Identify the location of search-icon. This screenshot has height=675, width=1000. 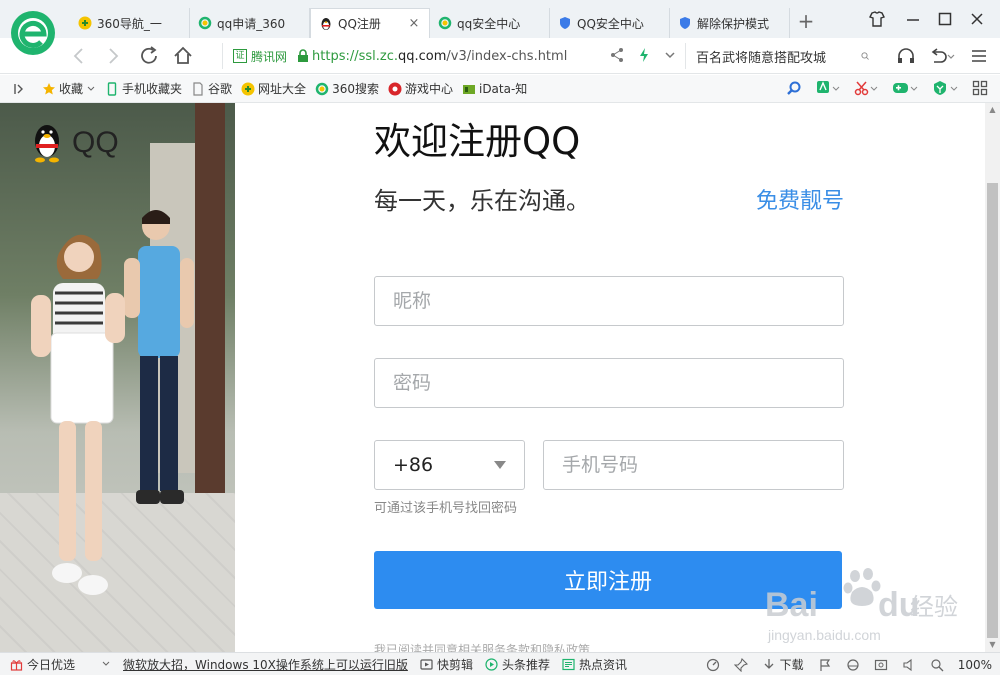
(873, 56).